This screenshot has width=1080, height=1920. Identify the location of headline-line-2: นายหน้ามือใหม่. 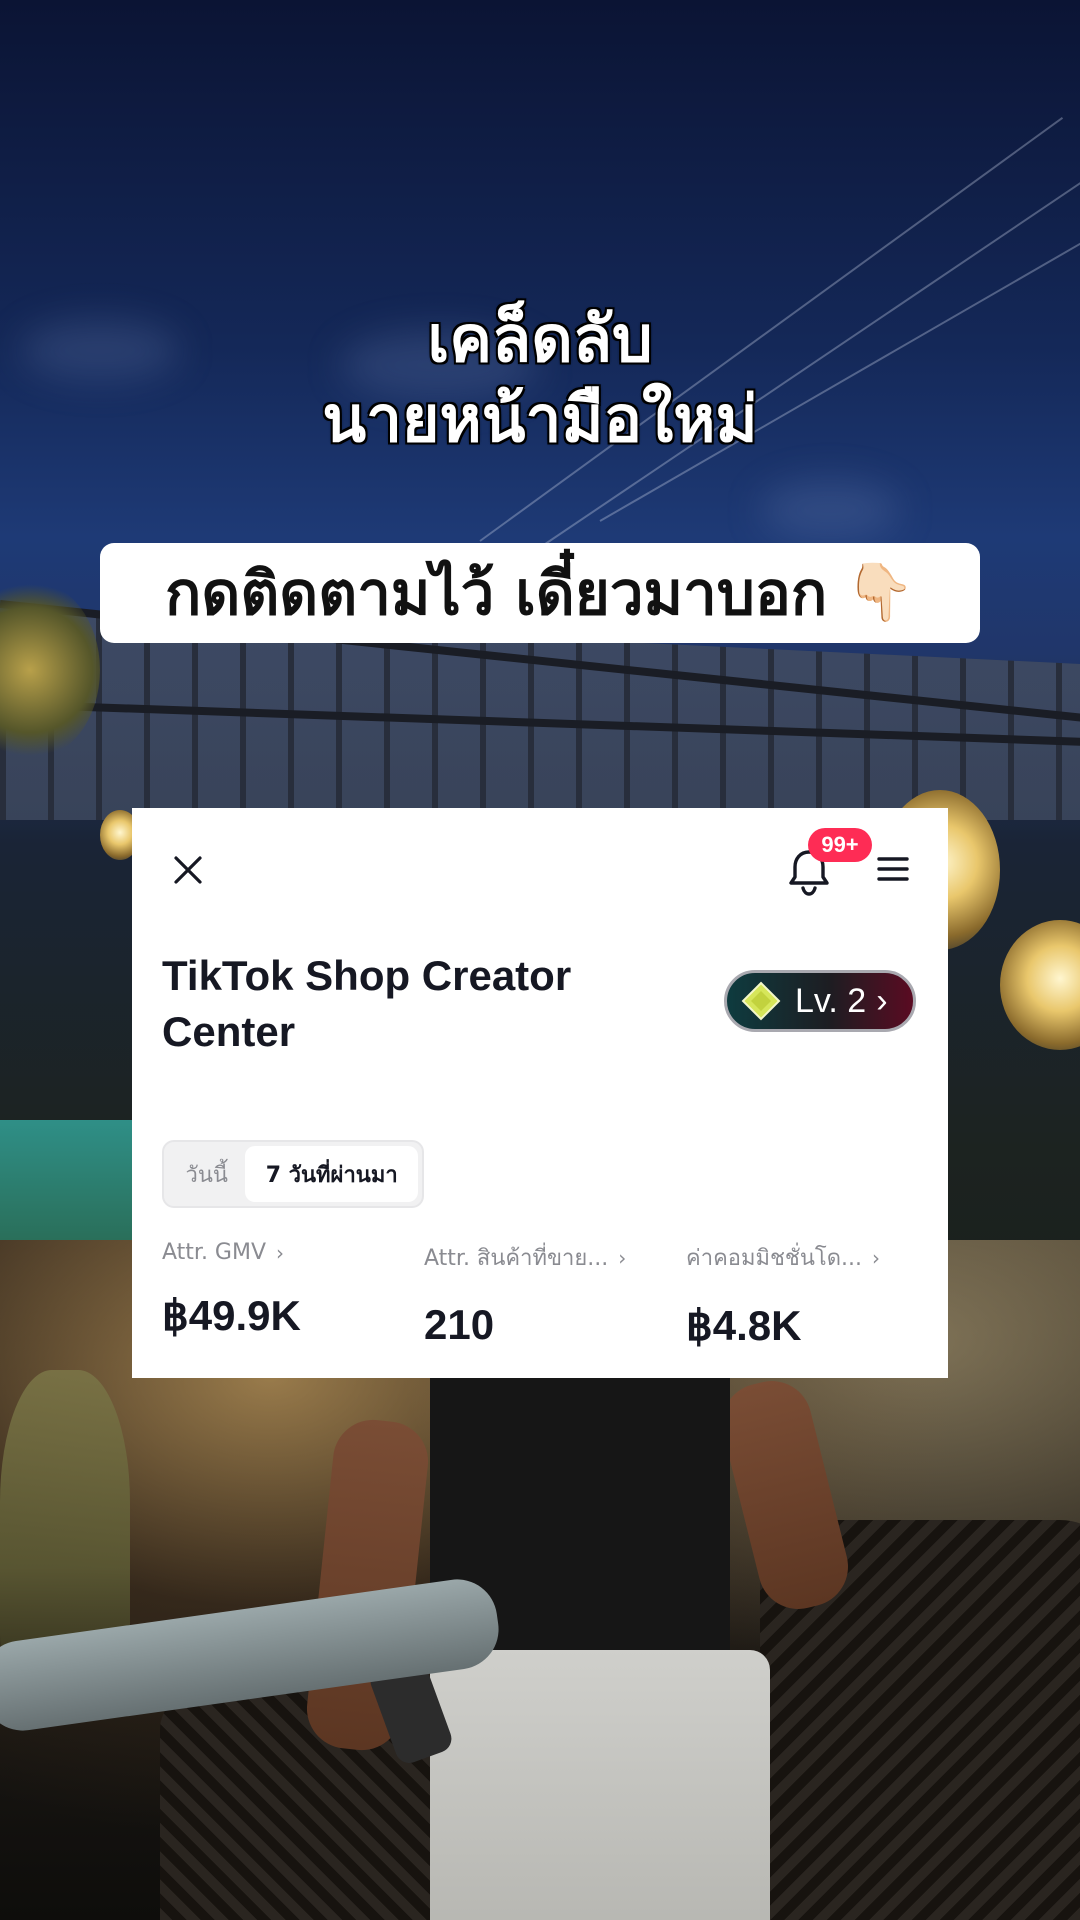
(540, 420).